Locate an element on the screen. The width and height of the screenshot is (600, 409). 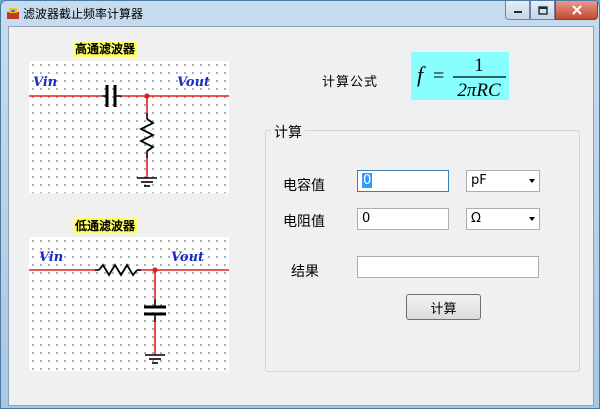
minimize-button is located at coordinates (517, 10).